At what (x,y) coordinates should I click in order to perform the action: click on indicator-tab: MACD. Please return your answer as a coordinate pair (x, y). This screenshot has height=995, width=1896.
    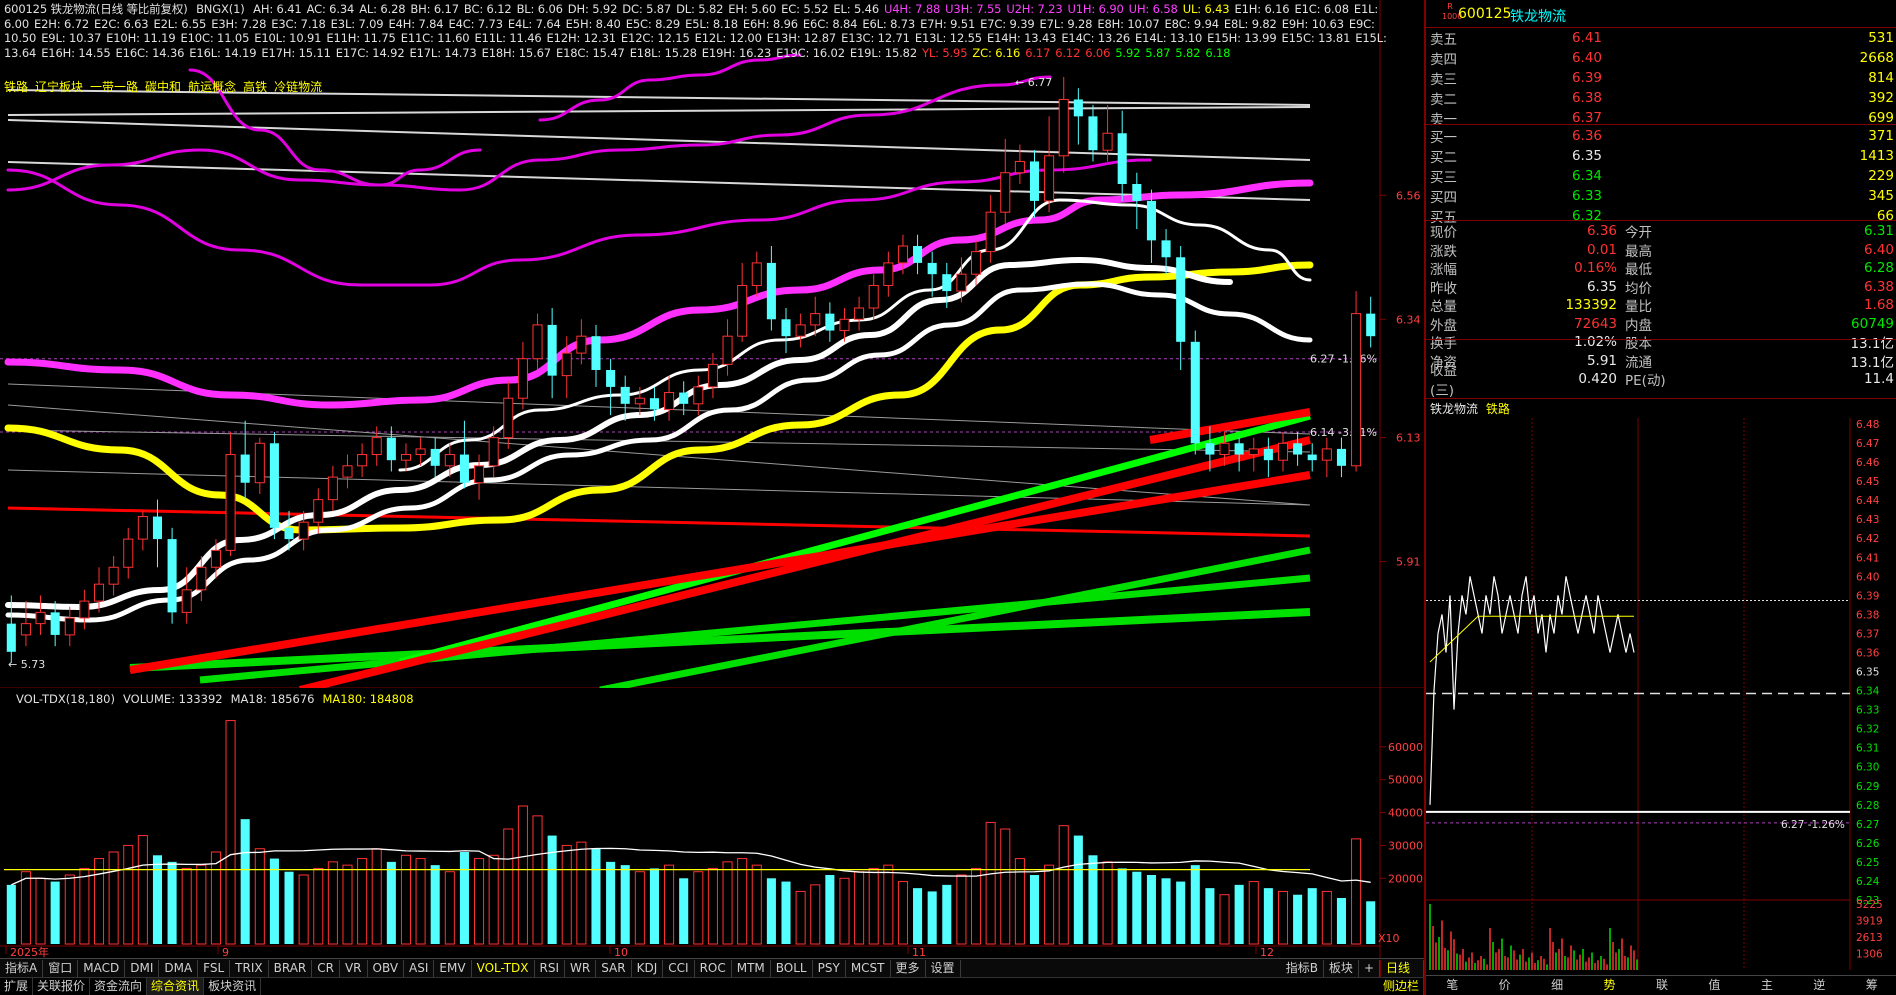
    Looking at the image, I should click on (102, 968).